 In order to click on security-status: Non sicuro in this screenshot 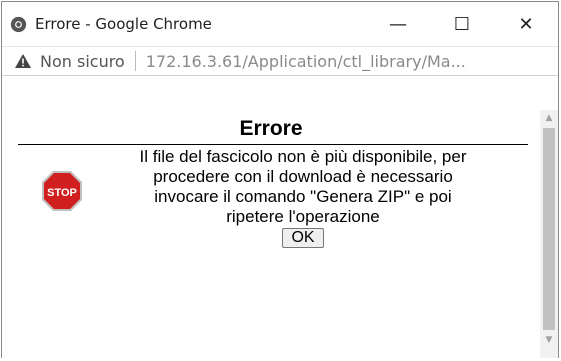, I will do `click(82, 61)`.